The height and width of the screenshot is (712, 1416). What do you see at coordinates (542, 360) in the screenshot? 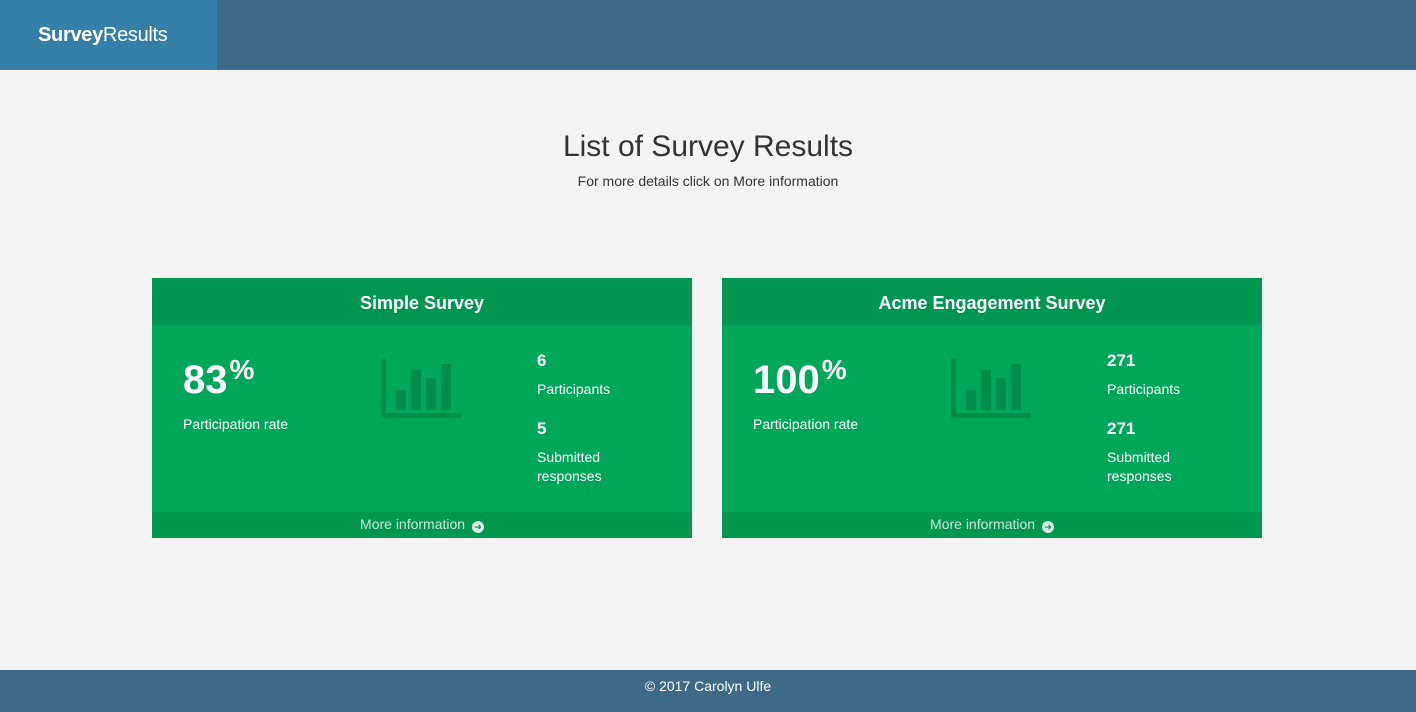
I see `participants-count: 6` at bounding box center [542, 360].